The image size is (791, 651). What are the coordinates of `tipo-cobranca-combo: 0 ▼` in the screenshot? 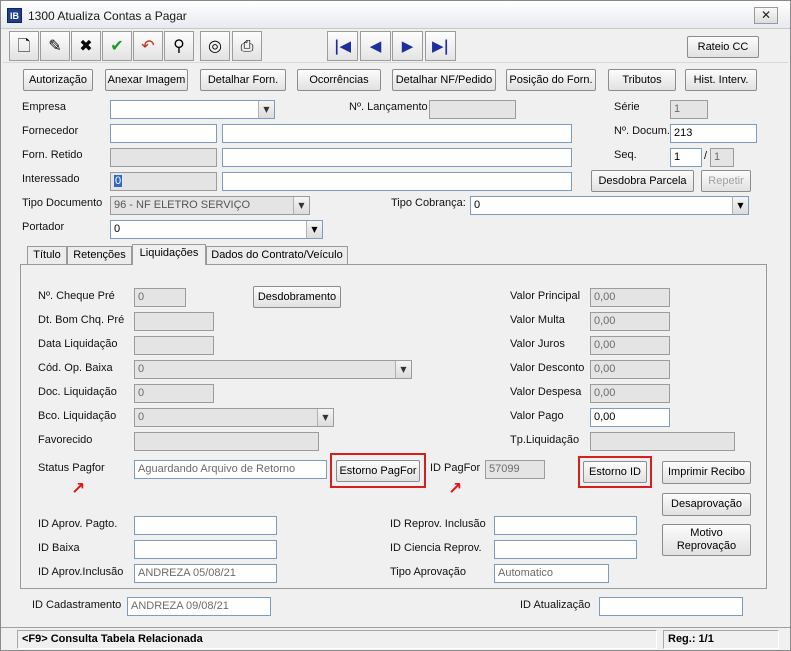 It's located at (609, 205).